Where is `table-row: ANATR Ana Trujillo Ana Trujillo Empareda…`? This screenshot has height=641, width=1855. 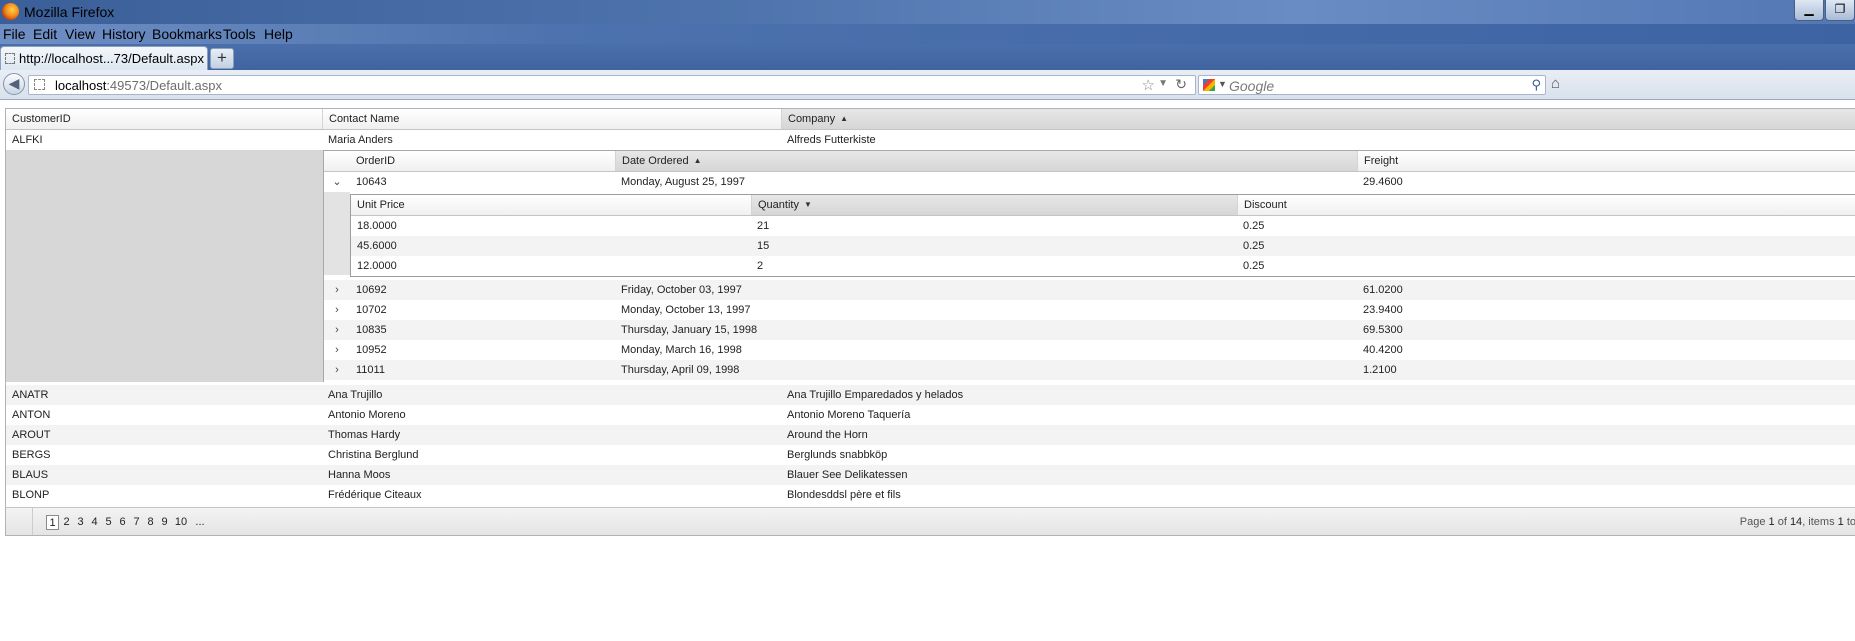
table-row: ANATR Ana Trujillo Ana Trujillo Empareda… is located at coordinates (930, 395).